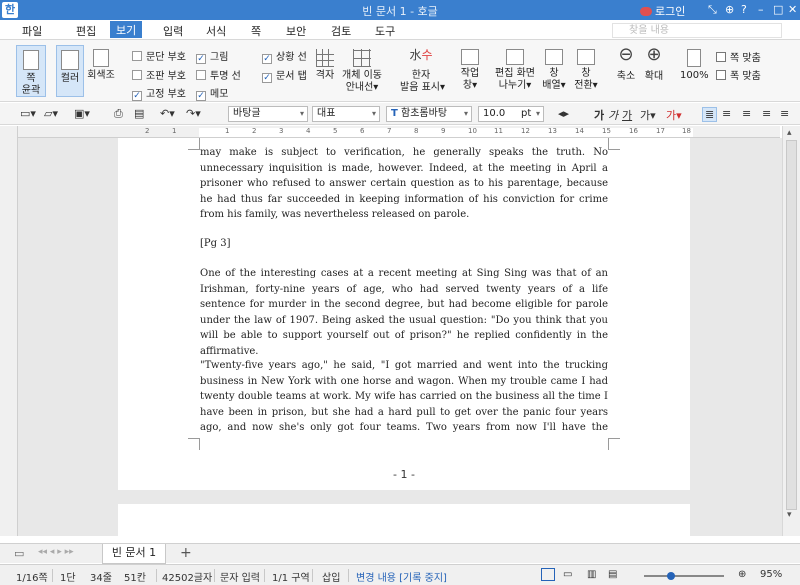  Describe the element at coordinates (193, 113) in the screenshot. I see `redo-icon: ↷▾` at that location.